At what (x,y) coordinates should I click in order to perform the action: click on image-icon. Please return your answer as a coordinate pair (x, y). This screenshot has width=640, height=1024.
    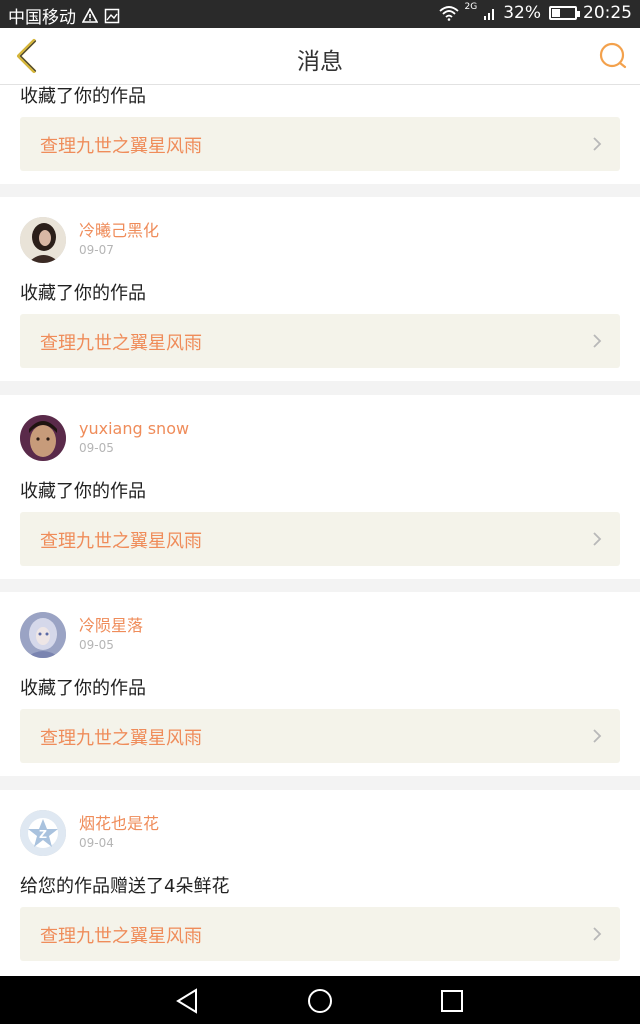
    Looking at the image, I should click on (112, 15).